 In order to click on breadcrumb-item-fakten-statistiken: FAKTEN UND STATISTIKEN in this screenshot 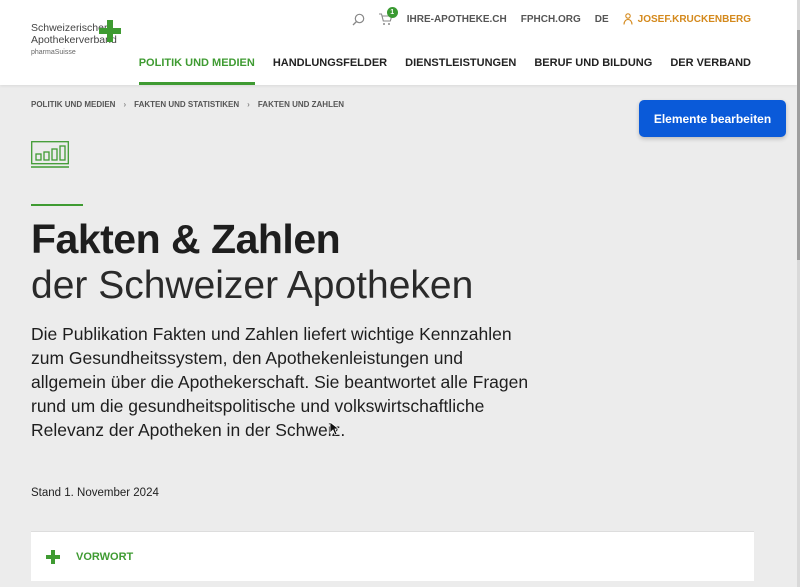, I will do `click(186, 104)`.